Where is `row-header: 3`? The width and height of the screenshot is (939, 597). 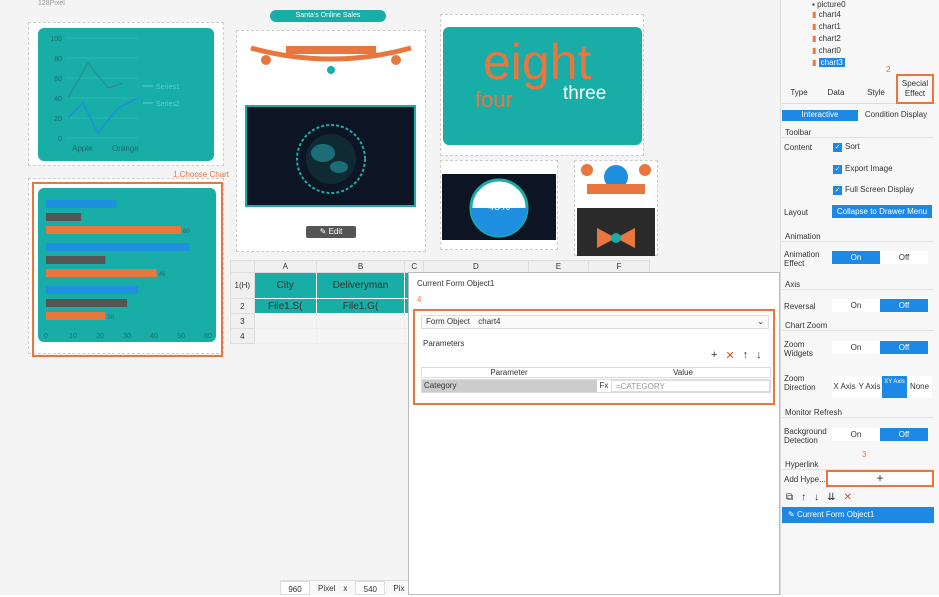
row-header: 3 is located at coordinates (242, 321).